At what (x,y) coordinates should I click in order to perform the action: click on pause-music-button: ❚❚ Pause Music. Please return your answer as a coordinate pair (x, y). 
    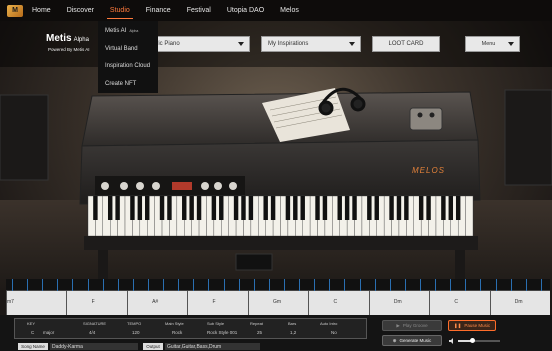
    Looking at the image, I should click on (472, 325).